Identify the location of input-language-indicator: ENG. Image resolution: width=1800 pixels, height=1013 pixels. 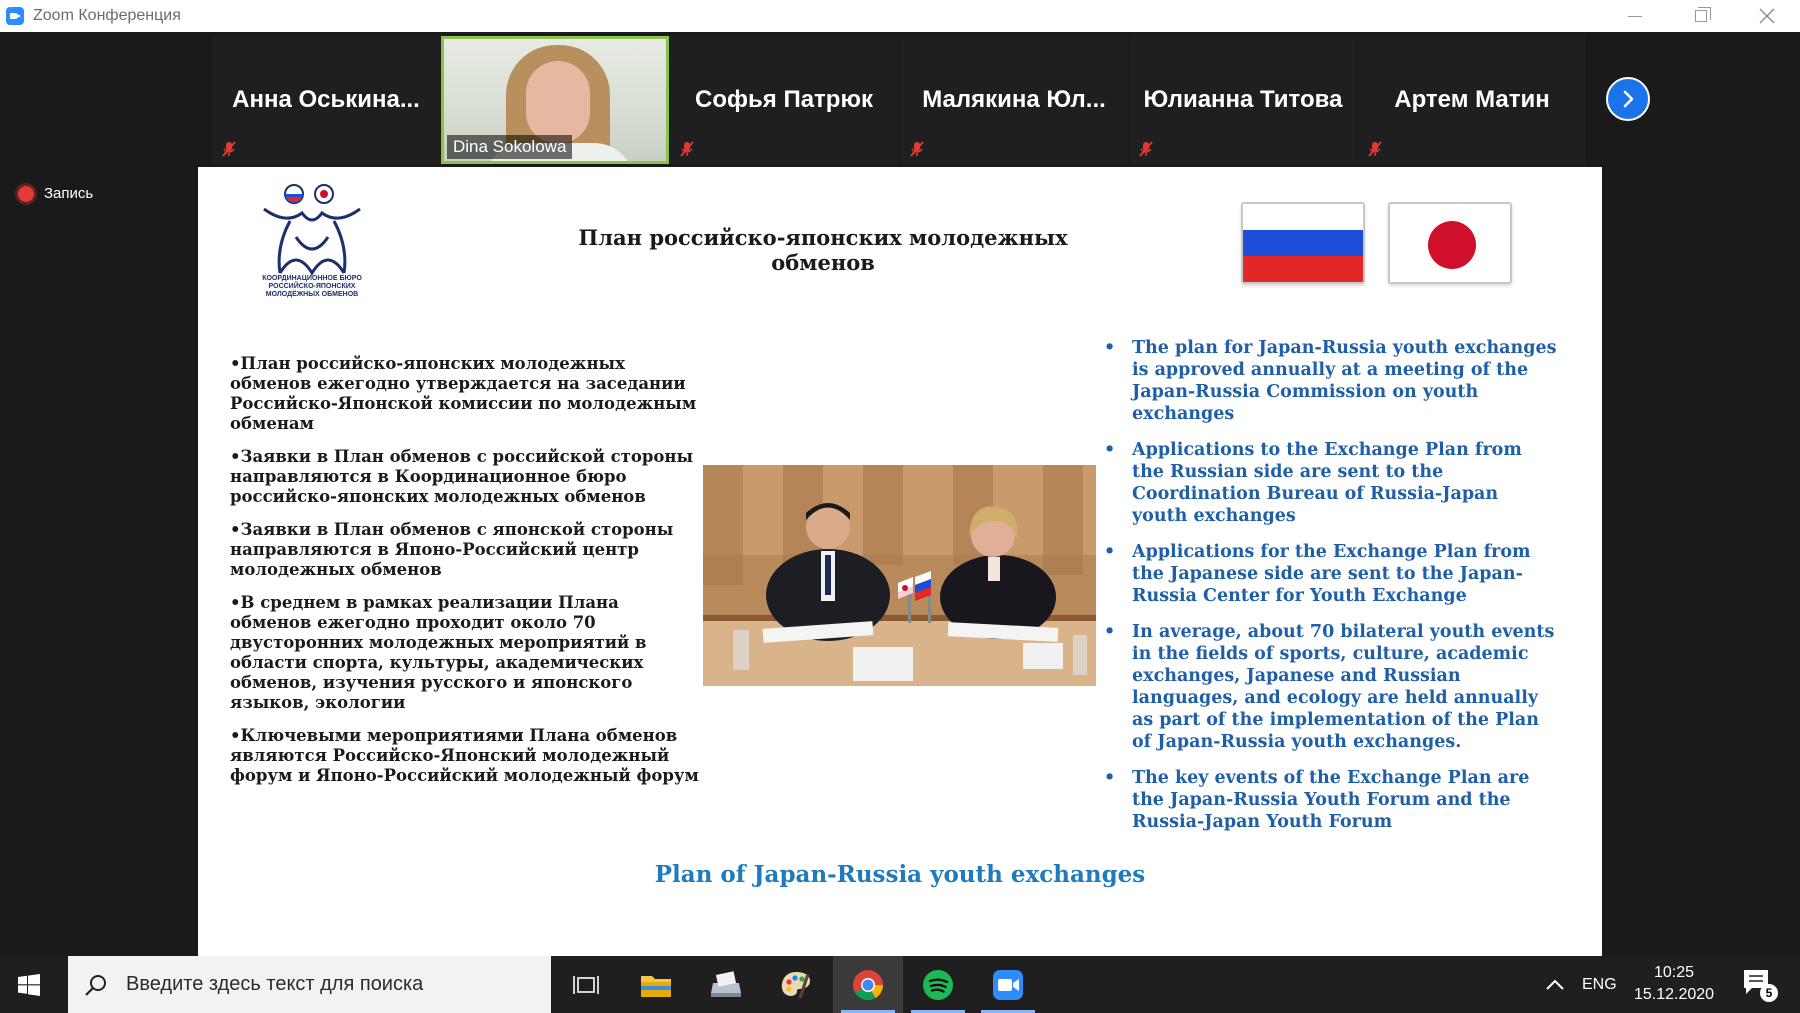
(1599, 984).